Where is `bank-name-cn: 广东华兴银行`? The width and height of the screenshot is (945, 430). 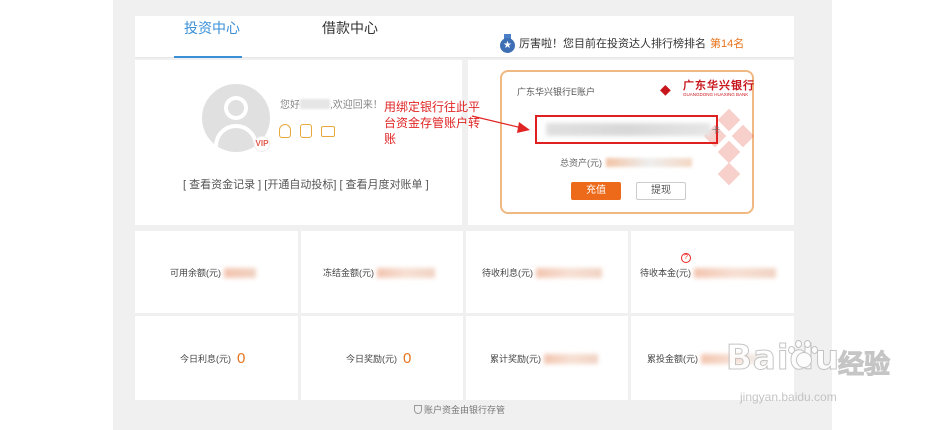 bank-name-cn: 广东华兴银行 is located at coordinates (719, 86).